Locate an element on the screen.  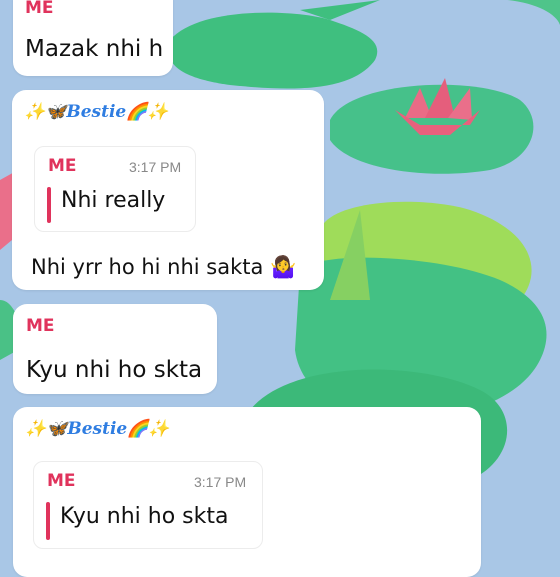
quoted-text: Kyu nhi ho skta is located at coordinates (144, 516).